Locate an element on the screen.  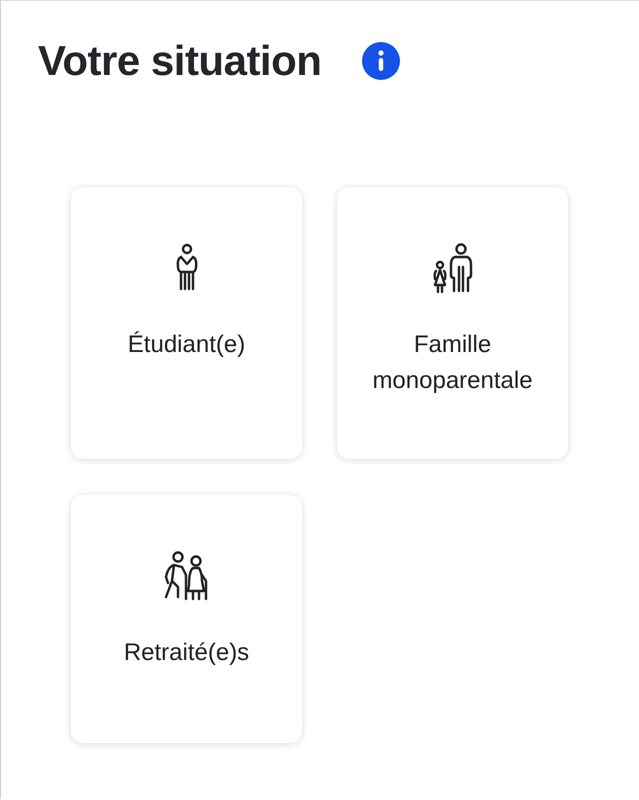
situation-card: Retraité(e)s is located at coordinates (186, 619).